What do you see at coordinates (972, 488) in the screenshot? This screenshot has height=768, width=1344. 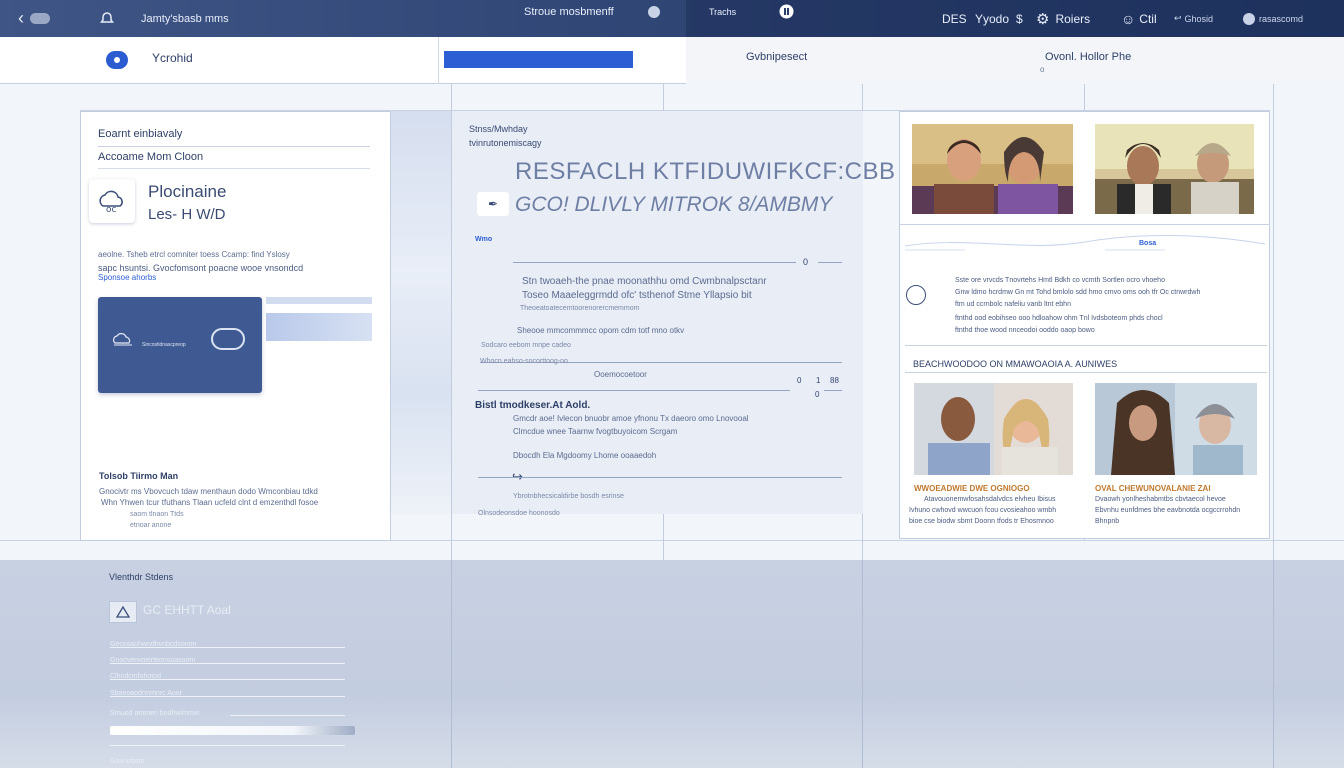 I see `caption-1-title: WWOEADWIE DWE OGNIOGO` at bounding box center [972, 488].